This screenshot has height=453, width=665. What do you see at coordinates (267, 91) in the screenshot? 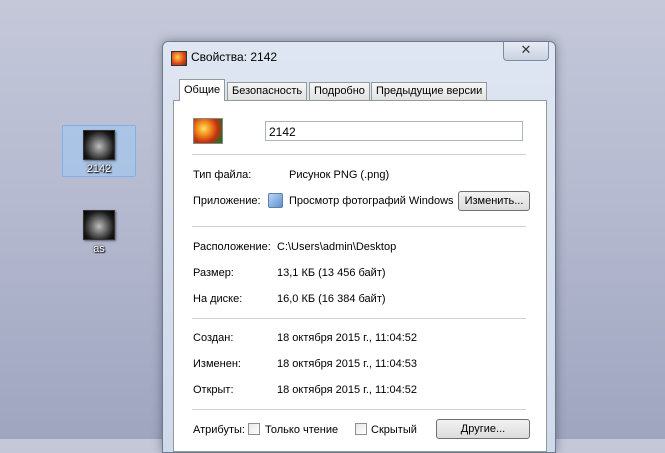
I see `tab-security: Безопасность` at bounding box center [267, 91].